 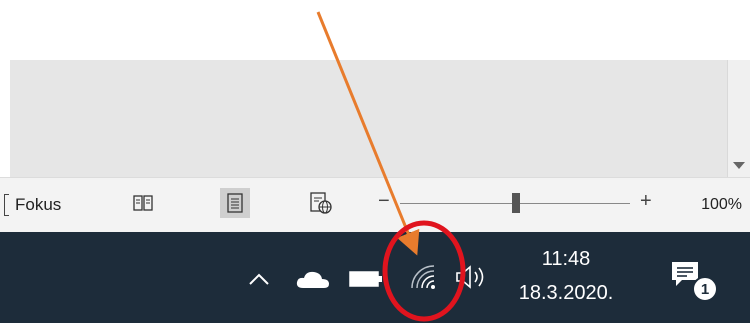 I want to click on action-center-button: 1, so click(x=692, y=279).